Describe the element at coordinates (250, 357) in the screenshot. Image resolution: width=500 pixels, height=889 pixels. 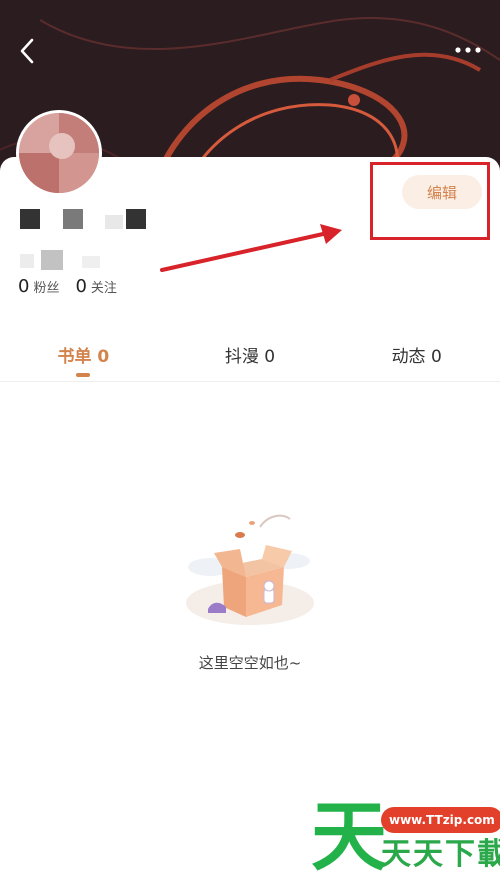
I see `tab-comics-label: 抖漫 0` at that location.